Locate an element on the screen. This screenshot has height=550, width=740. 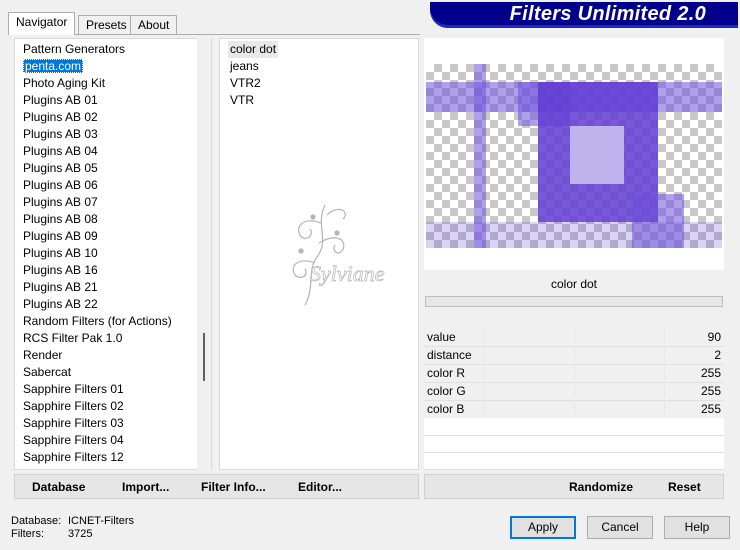
category-item: Plugins AB 08 is located at coordinates (60, 219).